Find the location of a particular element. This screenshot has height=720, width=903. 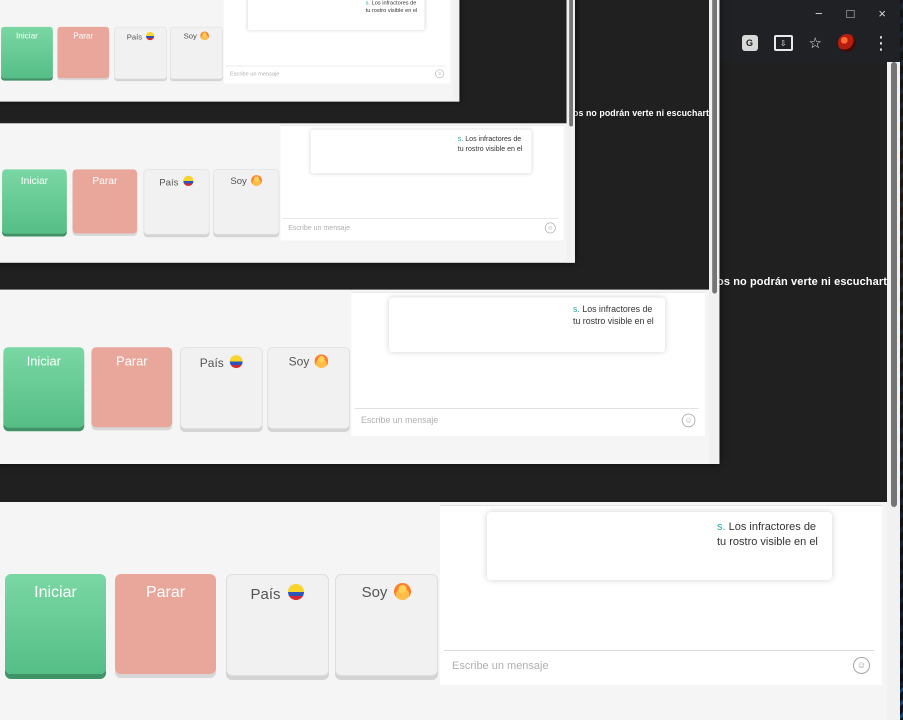

window-controls: − □ × is located at coordinates (850, 13).